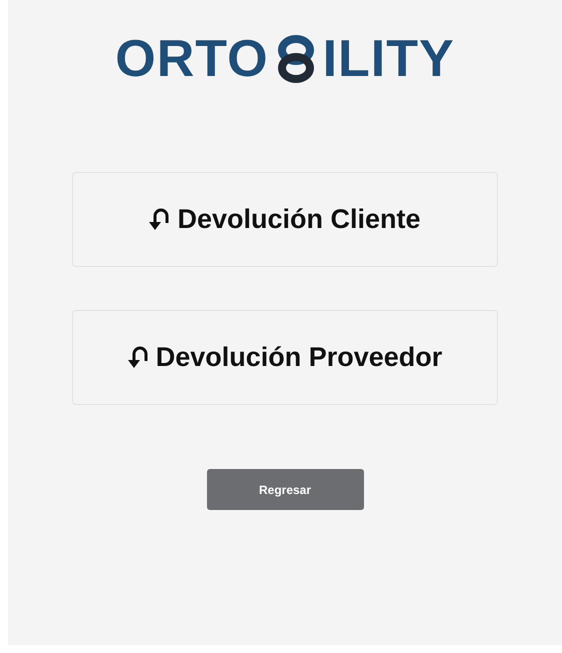 Image resolution: width=562 pixels, height=653 pixels. Describe the element at coordinates (285, 219) in the screenshot. I see `return-option-button: Devolución Cliente` at that location.